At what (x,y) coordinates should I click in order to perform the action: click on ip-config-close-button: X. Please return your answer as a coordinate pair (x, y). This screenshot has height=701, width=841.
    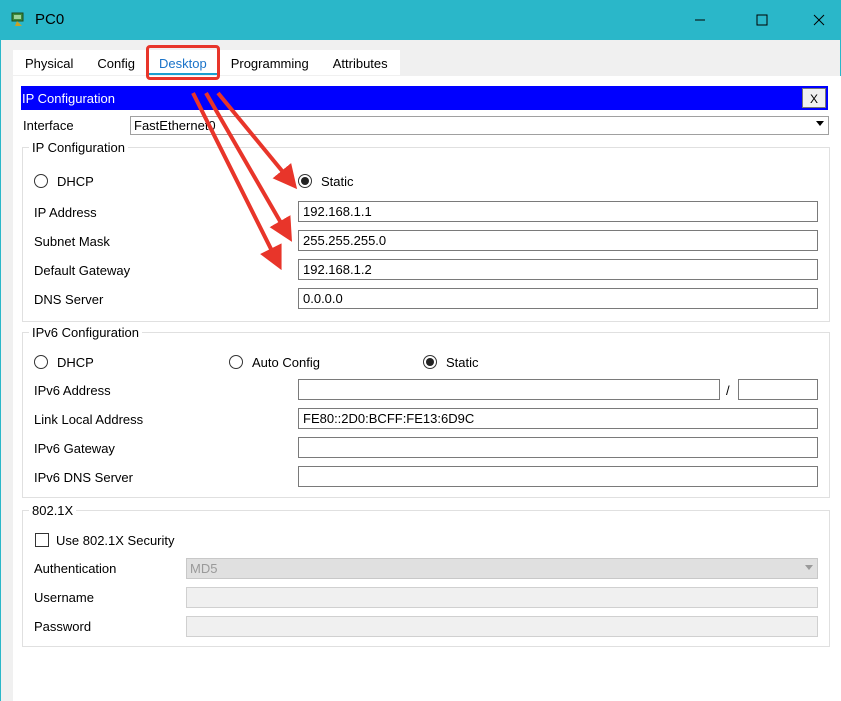
    Looking at the image, I should click on (814, 98).